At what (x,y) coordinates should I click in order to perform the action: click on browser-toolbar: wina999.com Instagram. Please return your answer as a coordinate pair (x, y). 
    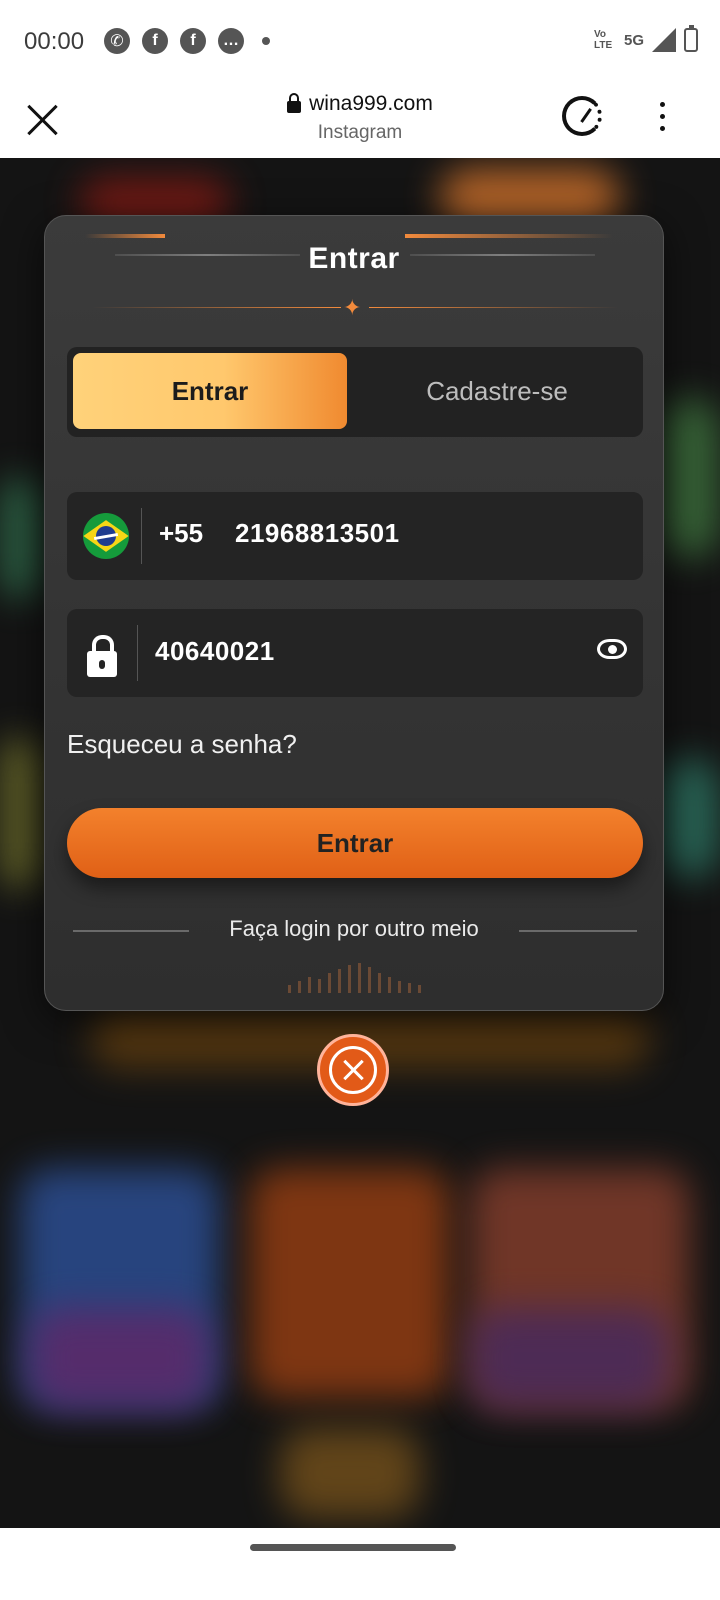
    Looking at the image, I should click on (360, 121).